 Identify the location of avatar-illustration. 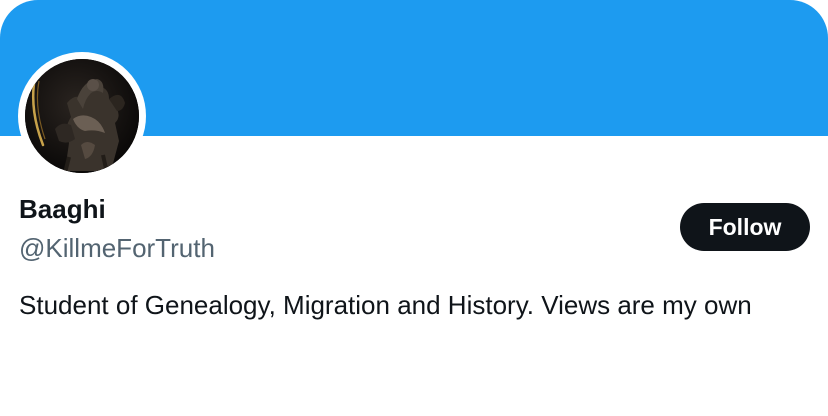
(82, 116).